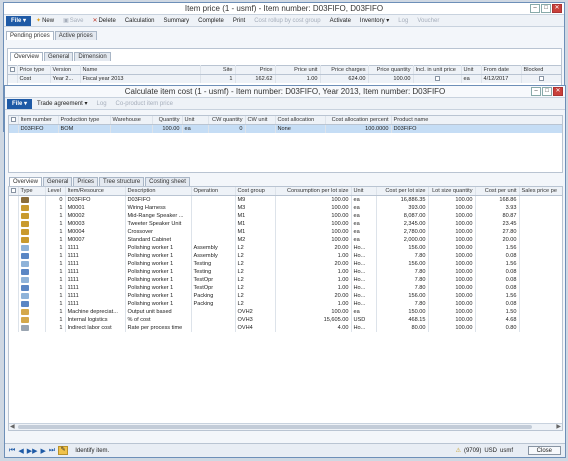  I want to click on cell-description: Rate per process time, so click(158, 328).